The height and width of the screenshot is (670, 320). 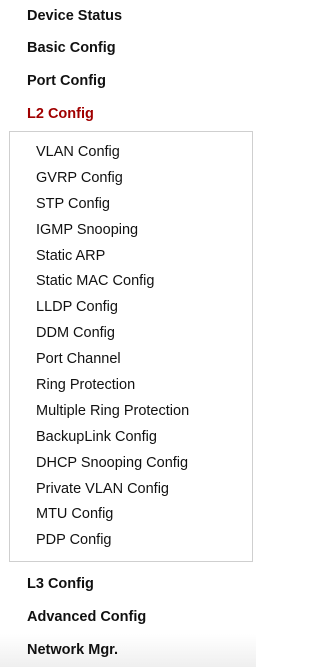 What do you see at coordinates (131, 282) in the screenshot?
I see `submenu-item-static-mac-config: Static MAC Config` at bounding box center [131, 282].